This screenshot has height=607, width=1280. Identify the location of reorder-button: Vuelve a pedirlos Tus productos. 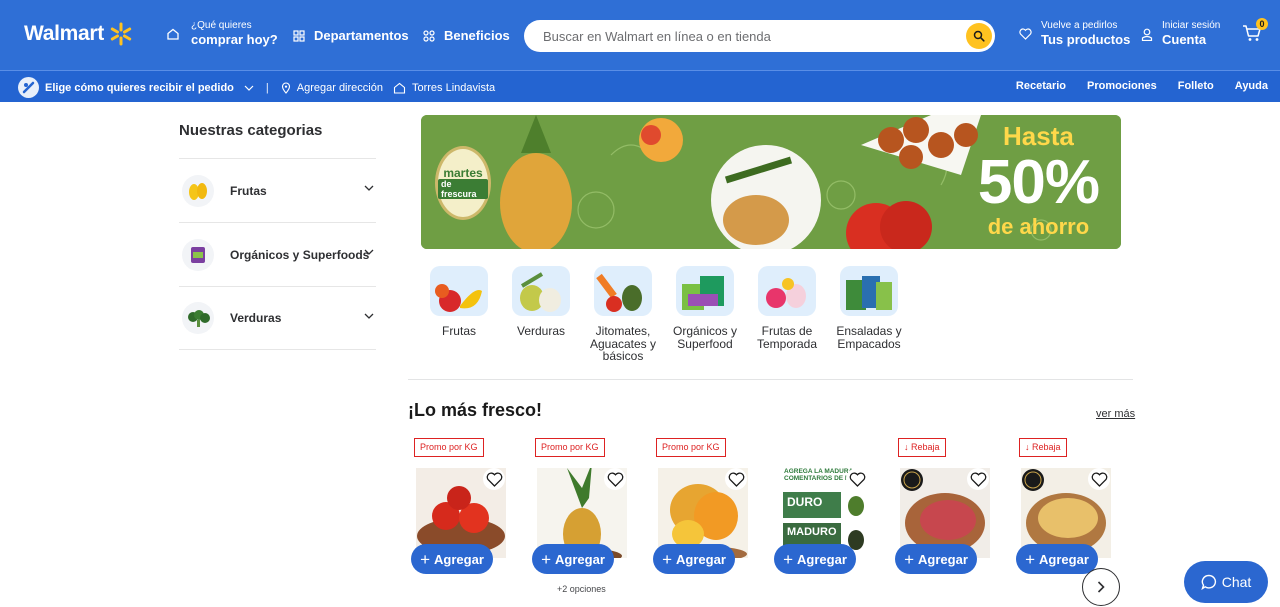
(1074, 34).